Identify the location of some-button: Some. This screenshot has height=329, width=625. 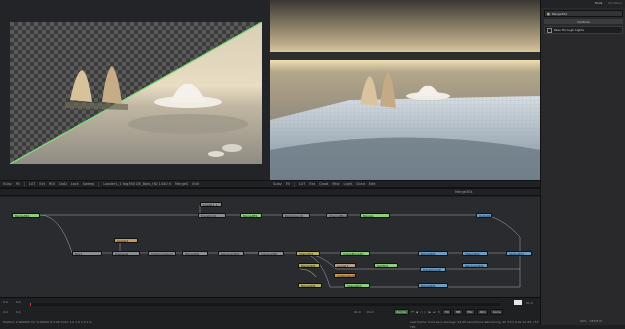
(497, 312).